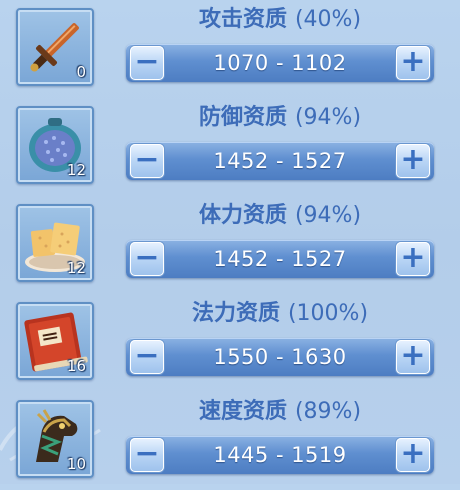 The height and width of the screenshot is (490, 460). What do you see at coordinates (242, 215) in the screenshot?
I see `stat-name: 体力资质` at bounding box center [242, 215].